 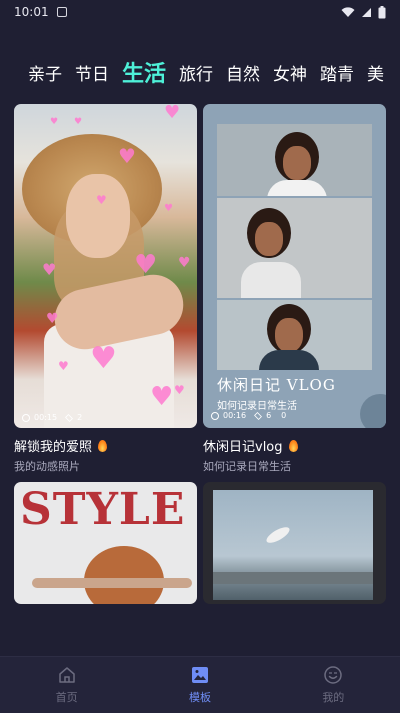 What do you see at coordinates (269, 415) in the screenshot?
I see `layers-count: 6` at bounding box center [269, 415].